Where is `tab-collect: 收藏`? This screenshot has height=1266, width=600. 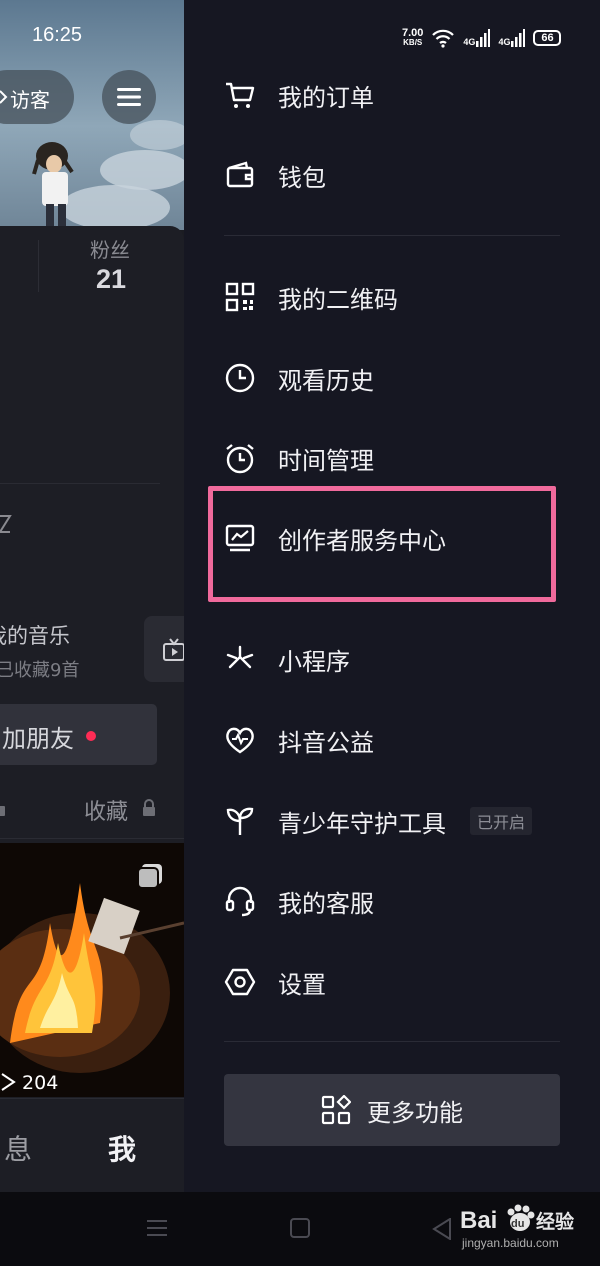 tab-collect: 收藏 is located at coordinates (106, 810).